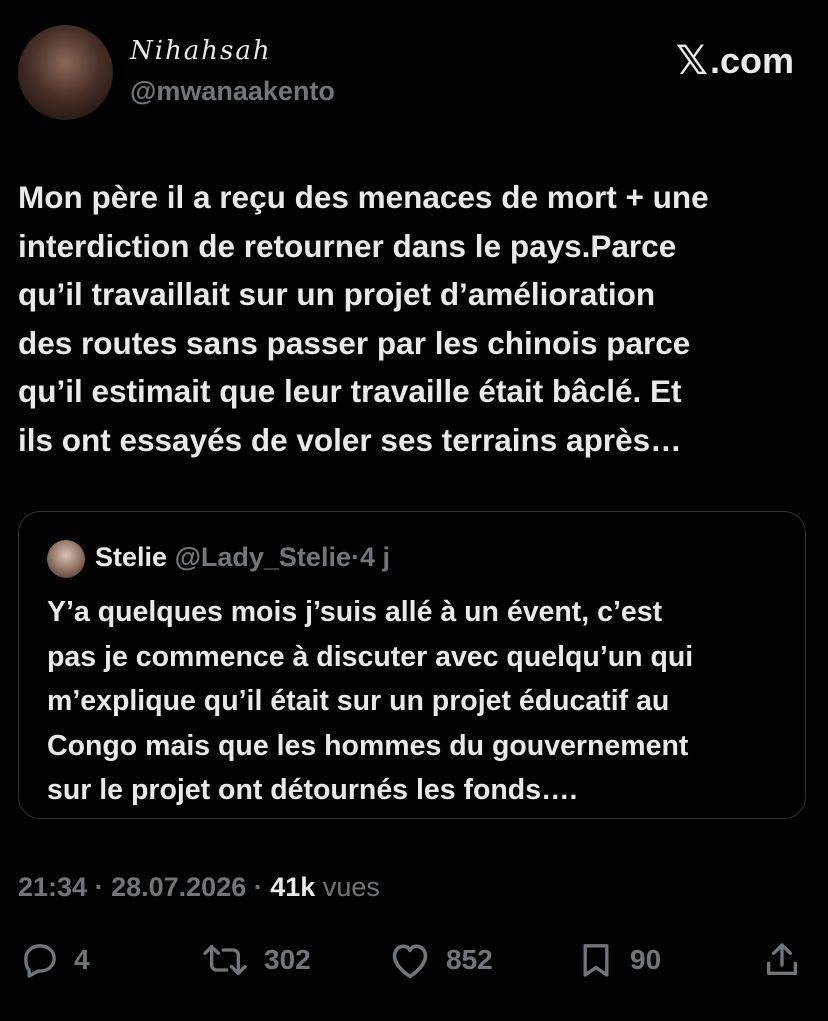  Describe the element at coordinates (178, 887) in the screenshot. I see `tweet-date: 28.07.2026` at that location.